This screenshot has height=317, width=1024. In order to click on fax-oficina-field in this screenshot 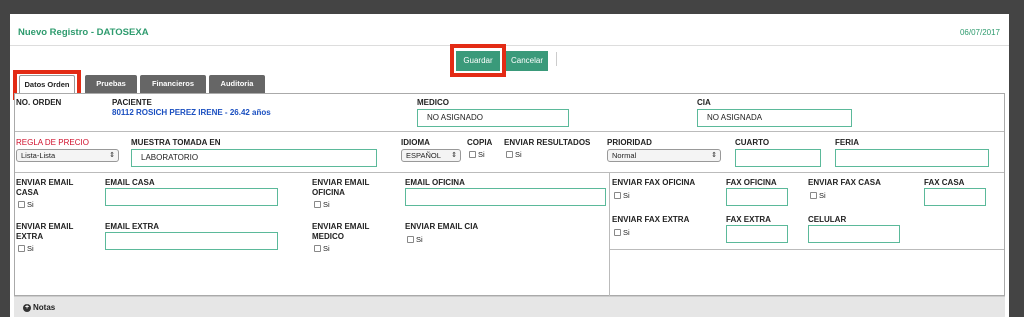, I will do `click(757, 197)`.